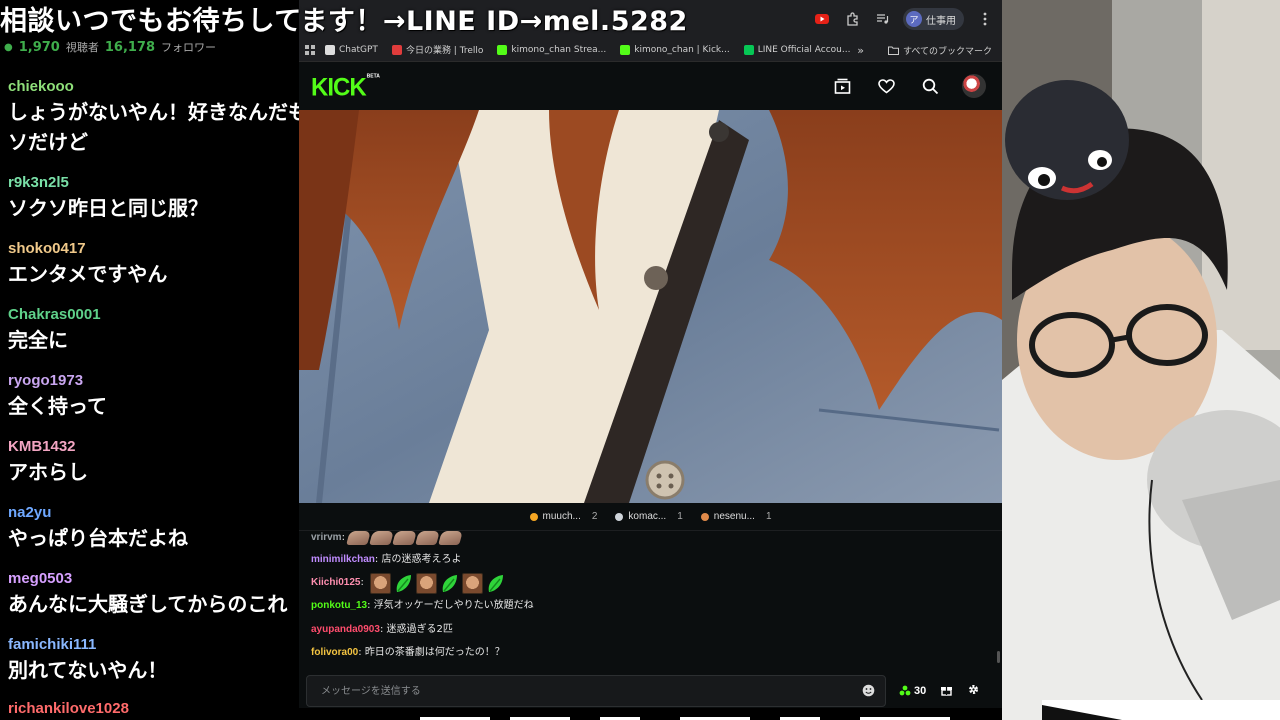  What do you see at coordinates (974, 86) in the screenshot?
I see `user-avatar` at bounding box center [974, 86].